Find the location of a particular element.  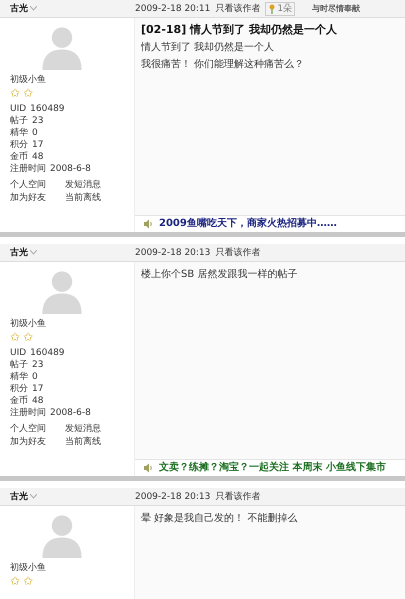

slogan-text: 与时尽情奉献 is located at coordinates (336, 8).